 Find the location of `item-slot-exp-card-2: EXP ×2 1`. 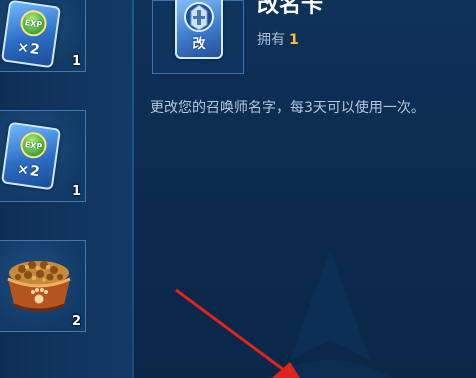

item-slot-exp-card-2: EXP ×2 1 is located at coordinates (43, 156).